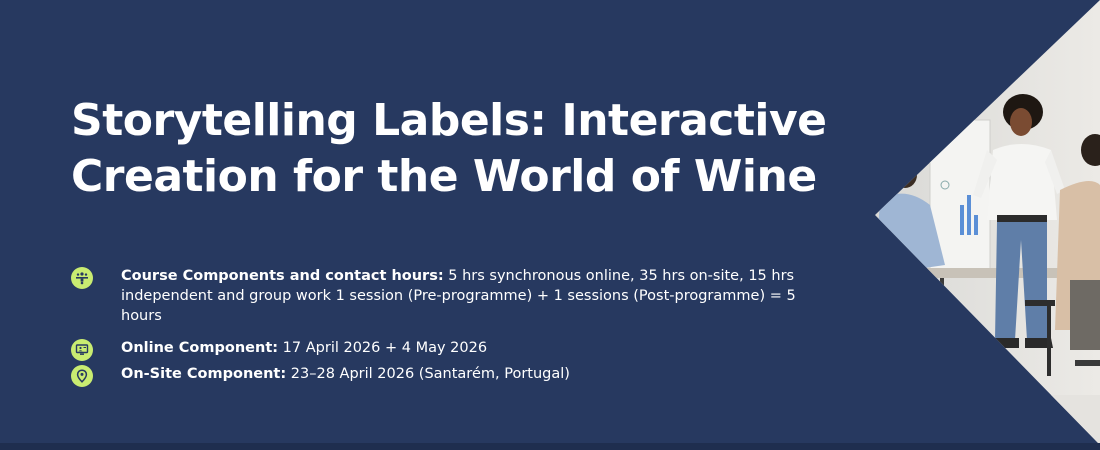  I want to click on location-pin-icon, so click(82, 376).